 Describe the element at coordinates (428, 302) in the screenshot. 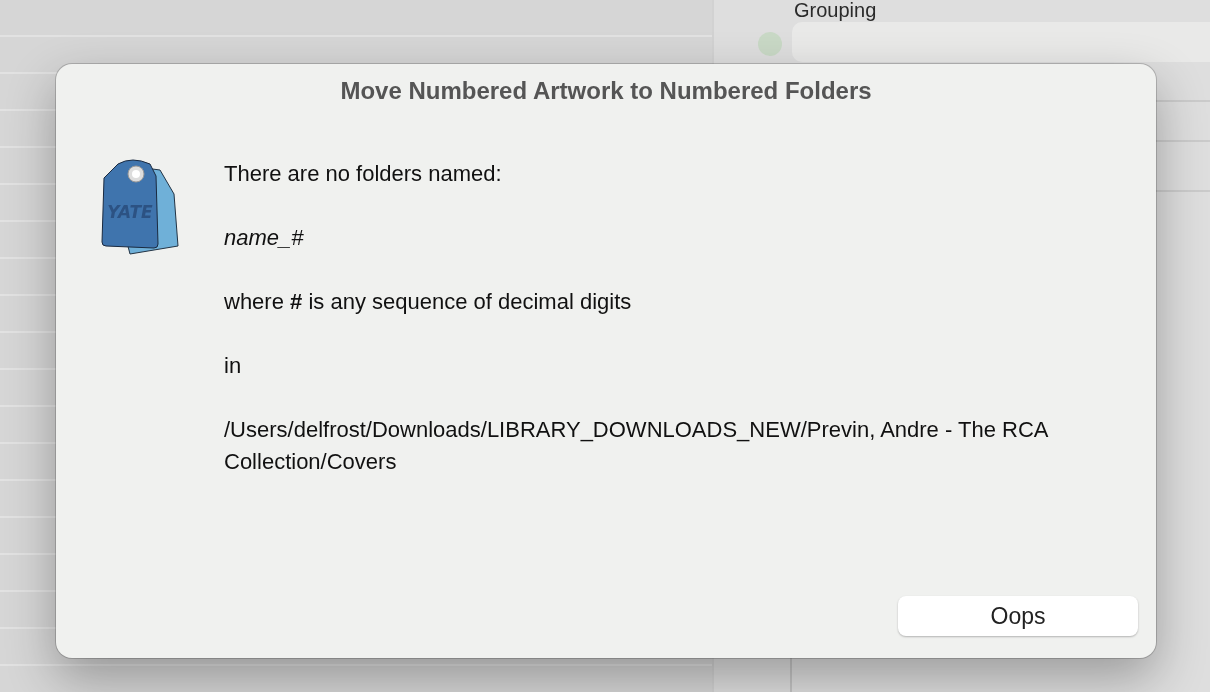

I see `message-text: where # is any sequence of decimal digits` at that location.